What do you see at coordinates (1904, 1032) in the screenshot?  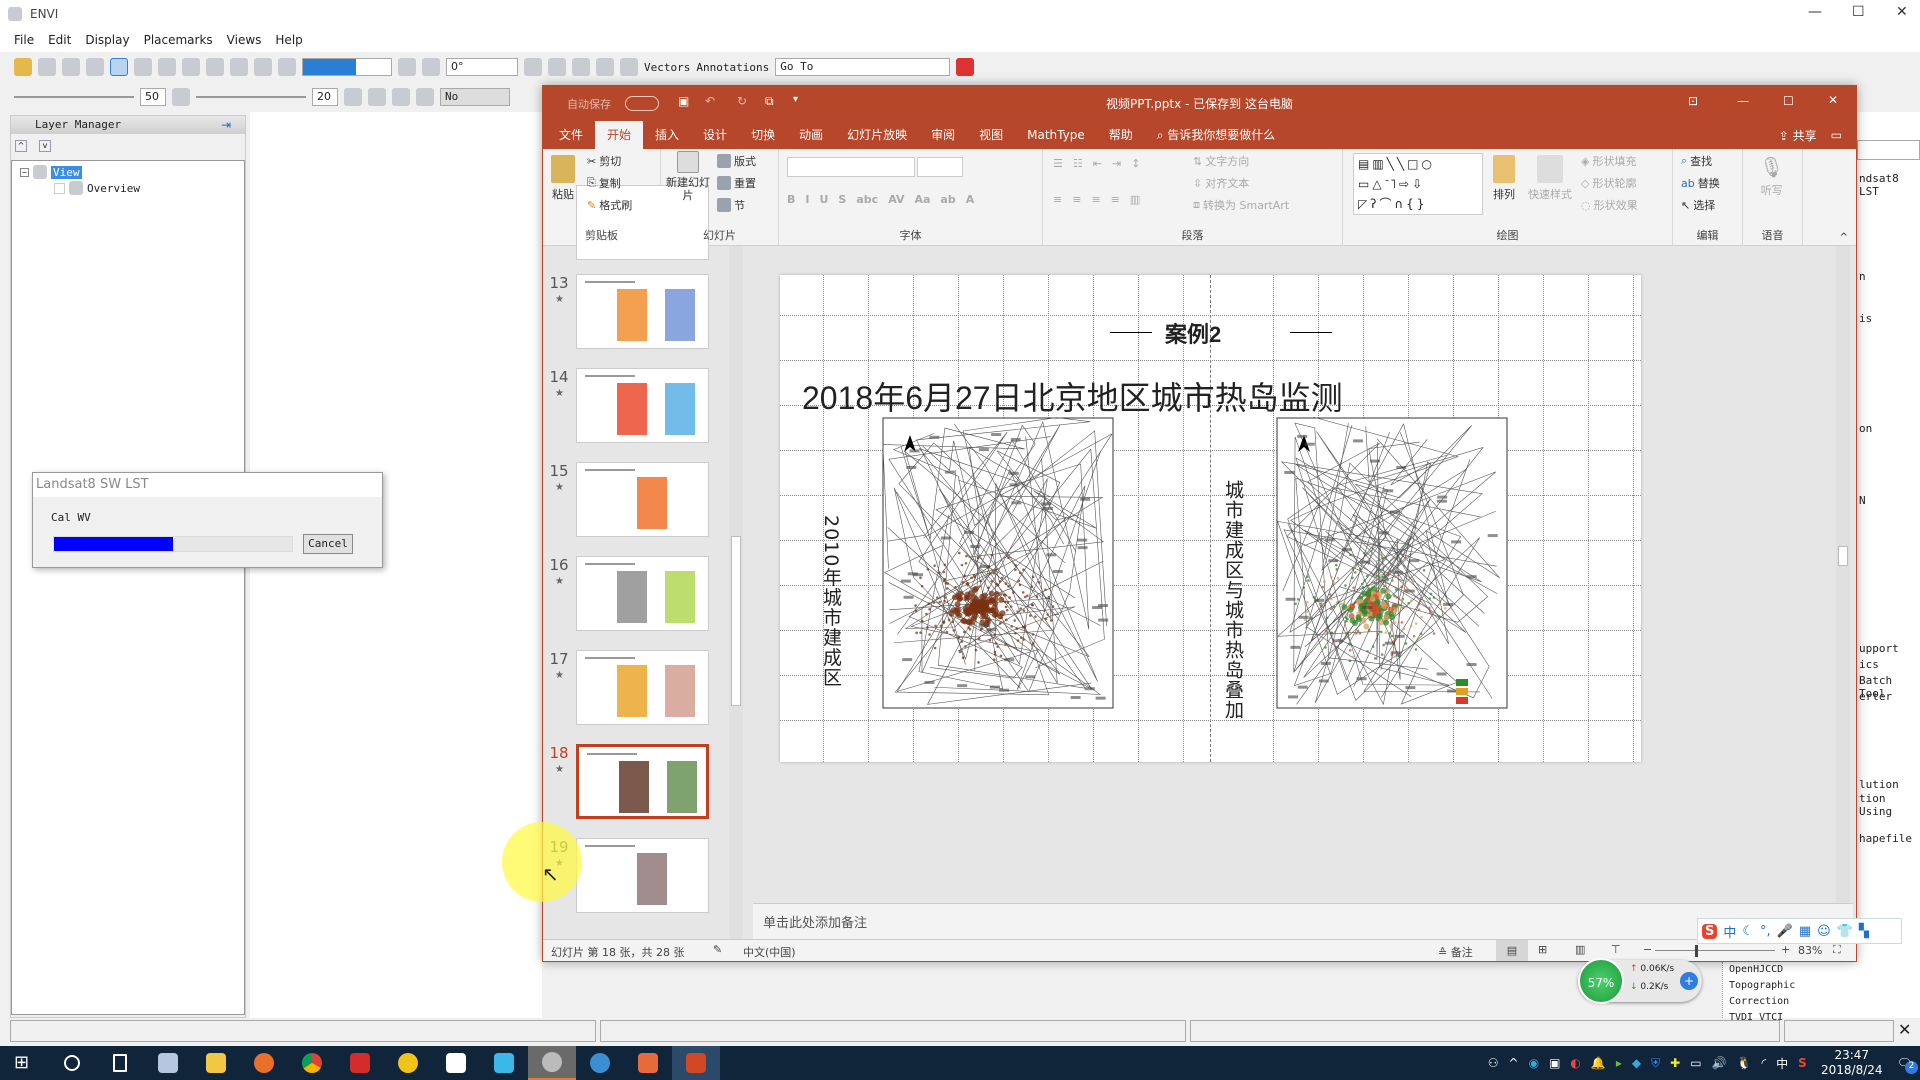 I see `close-status-icon: ✕` at bounding box center [1904, 1032].